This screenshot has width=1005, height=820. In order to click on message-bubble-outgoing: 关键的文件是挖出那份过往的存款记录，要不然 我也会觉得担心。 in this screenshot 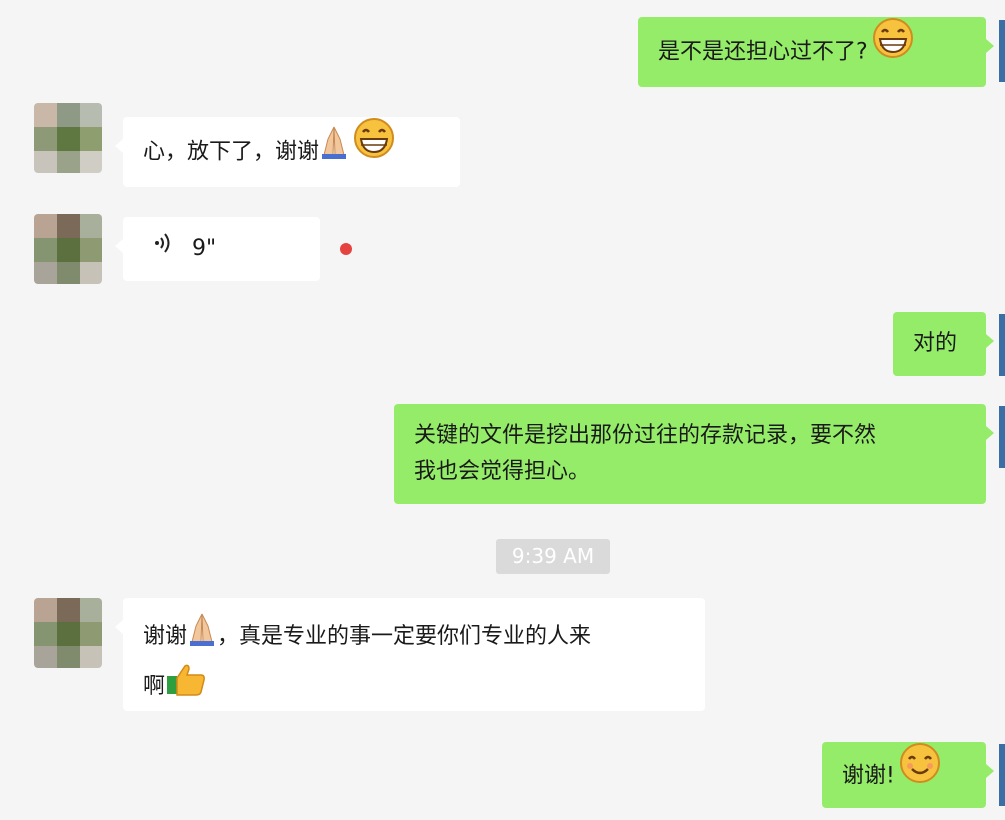, I will do `click(694, 454)`.